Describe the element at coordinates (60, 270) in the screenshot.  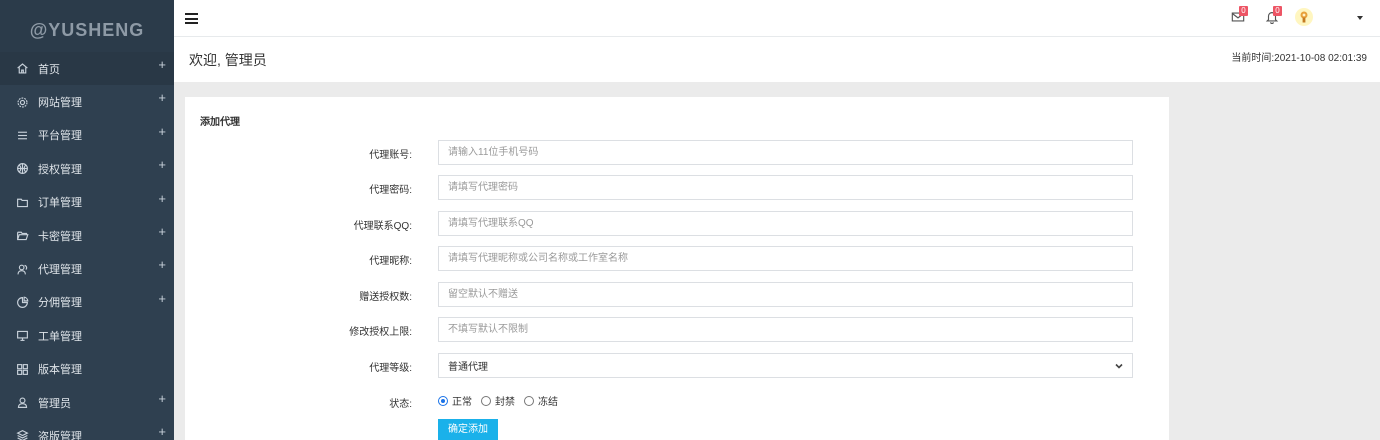
I see `sidebar-item-label: 代理管理` at that location.